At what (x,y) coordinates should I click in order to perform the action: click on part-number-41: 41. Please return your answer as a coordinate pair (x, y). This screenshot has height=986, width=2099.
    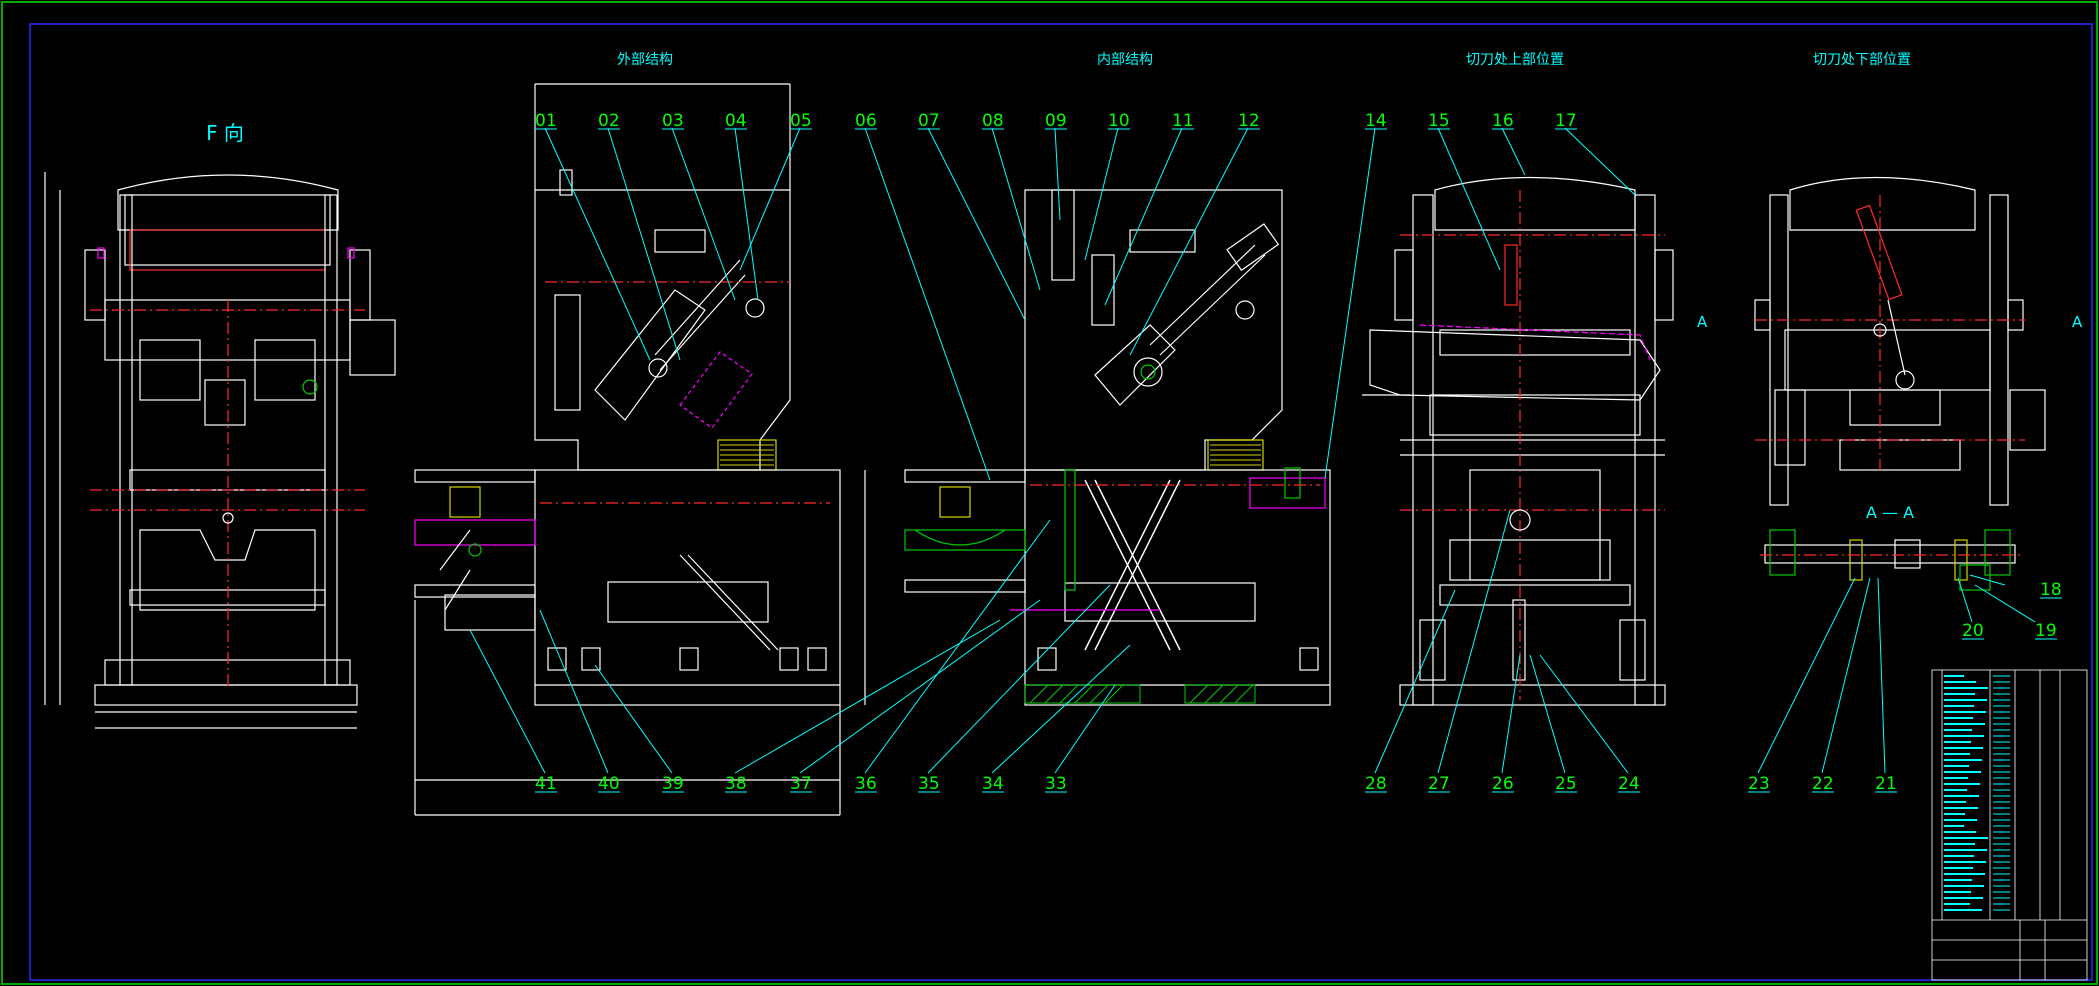
    Looking at the image, I should click on (546, 784).